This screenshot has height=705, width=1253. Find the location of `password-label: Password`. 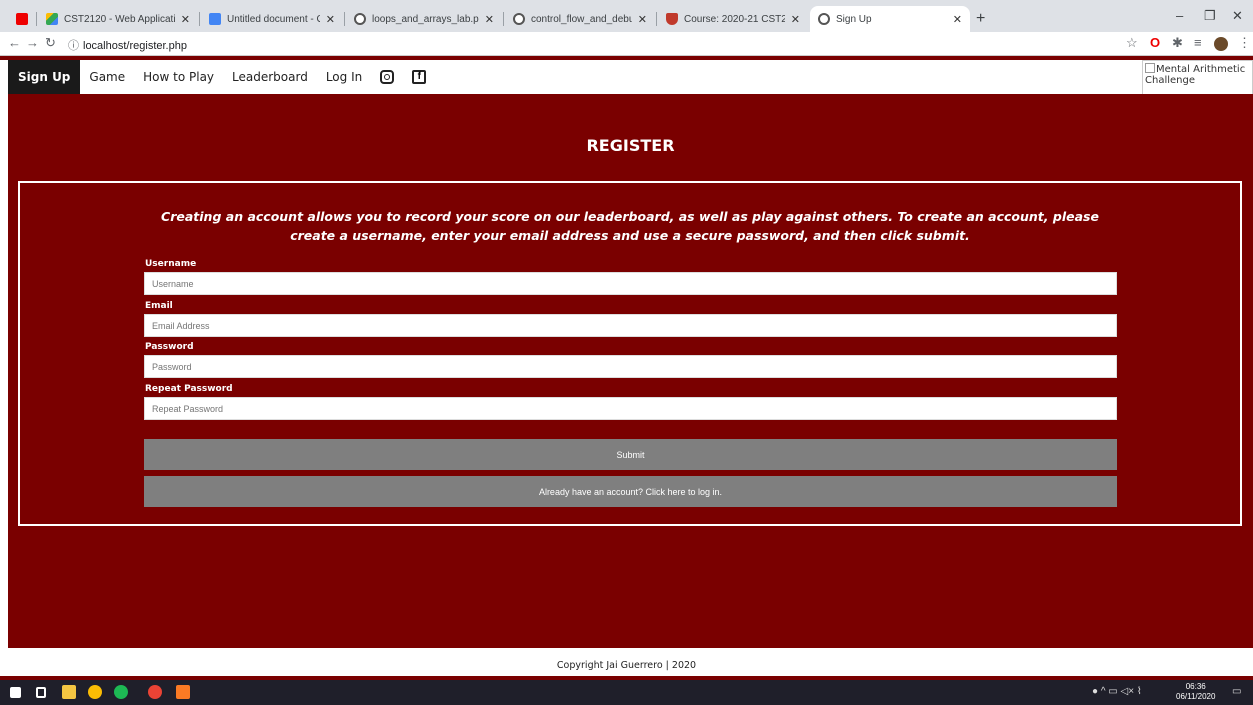

password-label: Password is located at coordinates (169, 347).